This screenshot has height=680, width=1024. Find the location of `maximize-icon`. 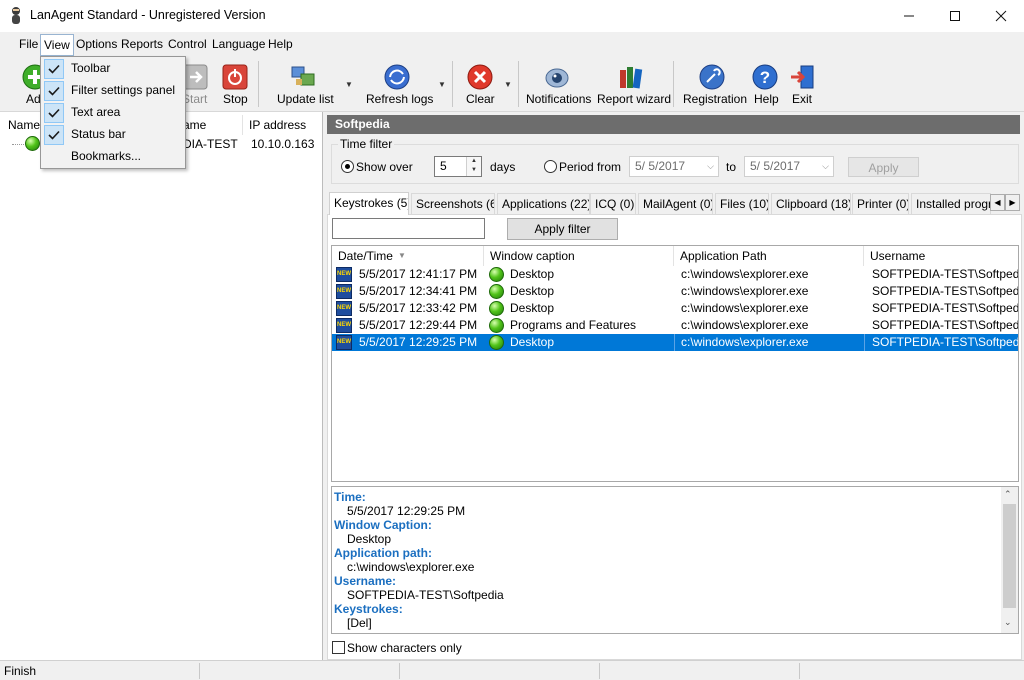

maximize-icon is located at coordinates (955, 16).